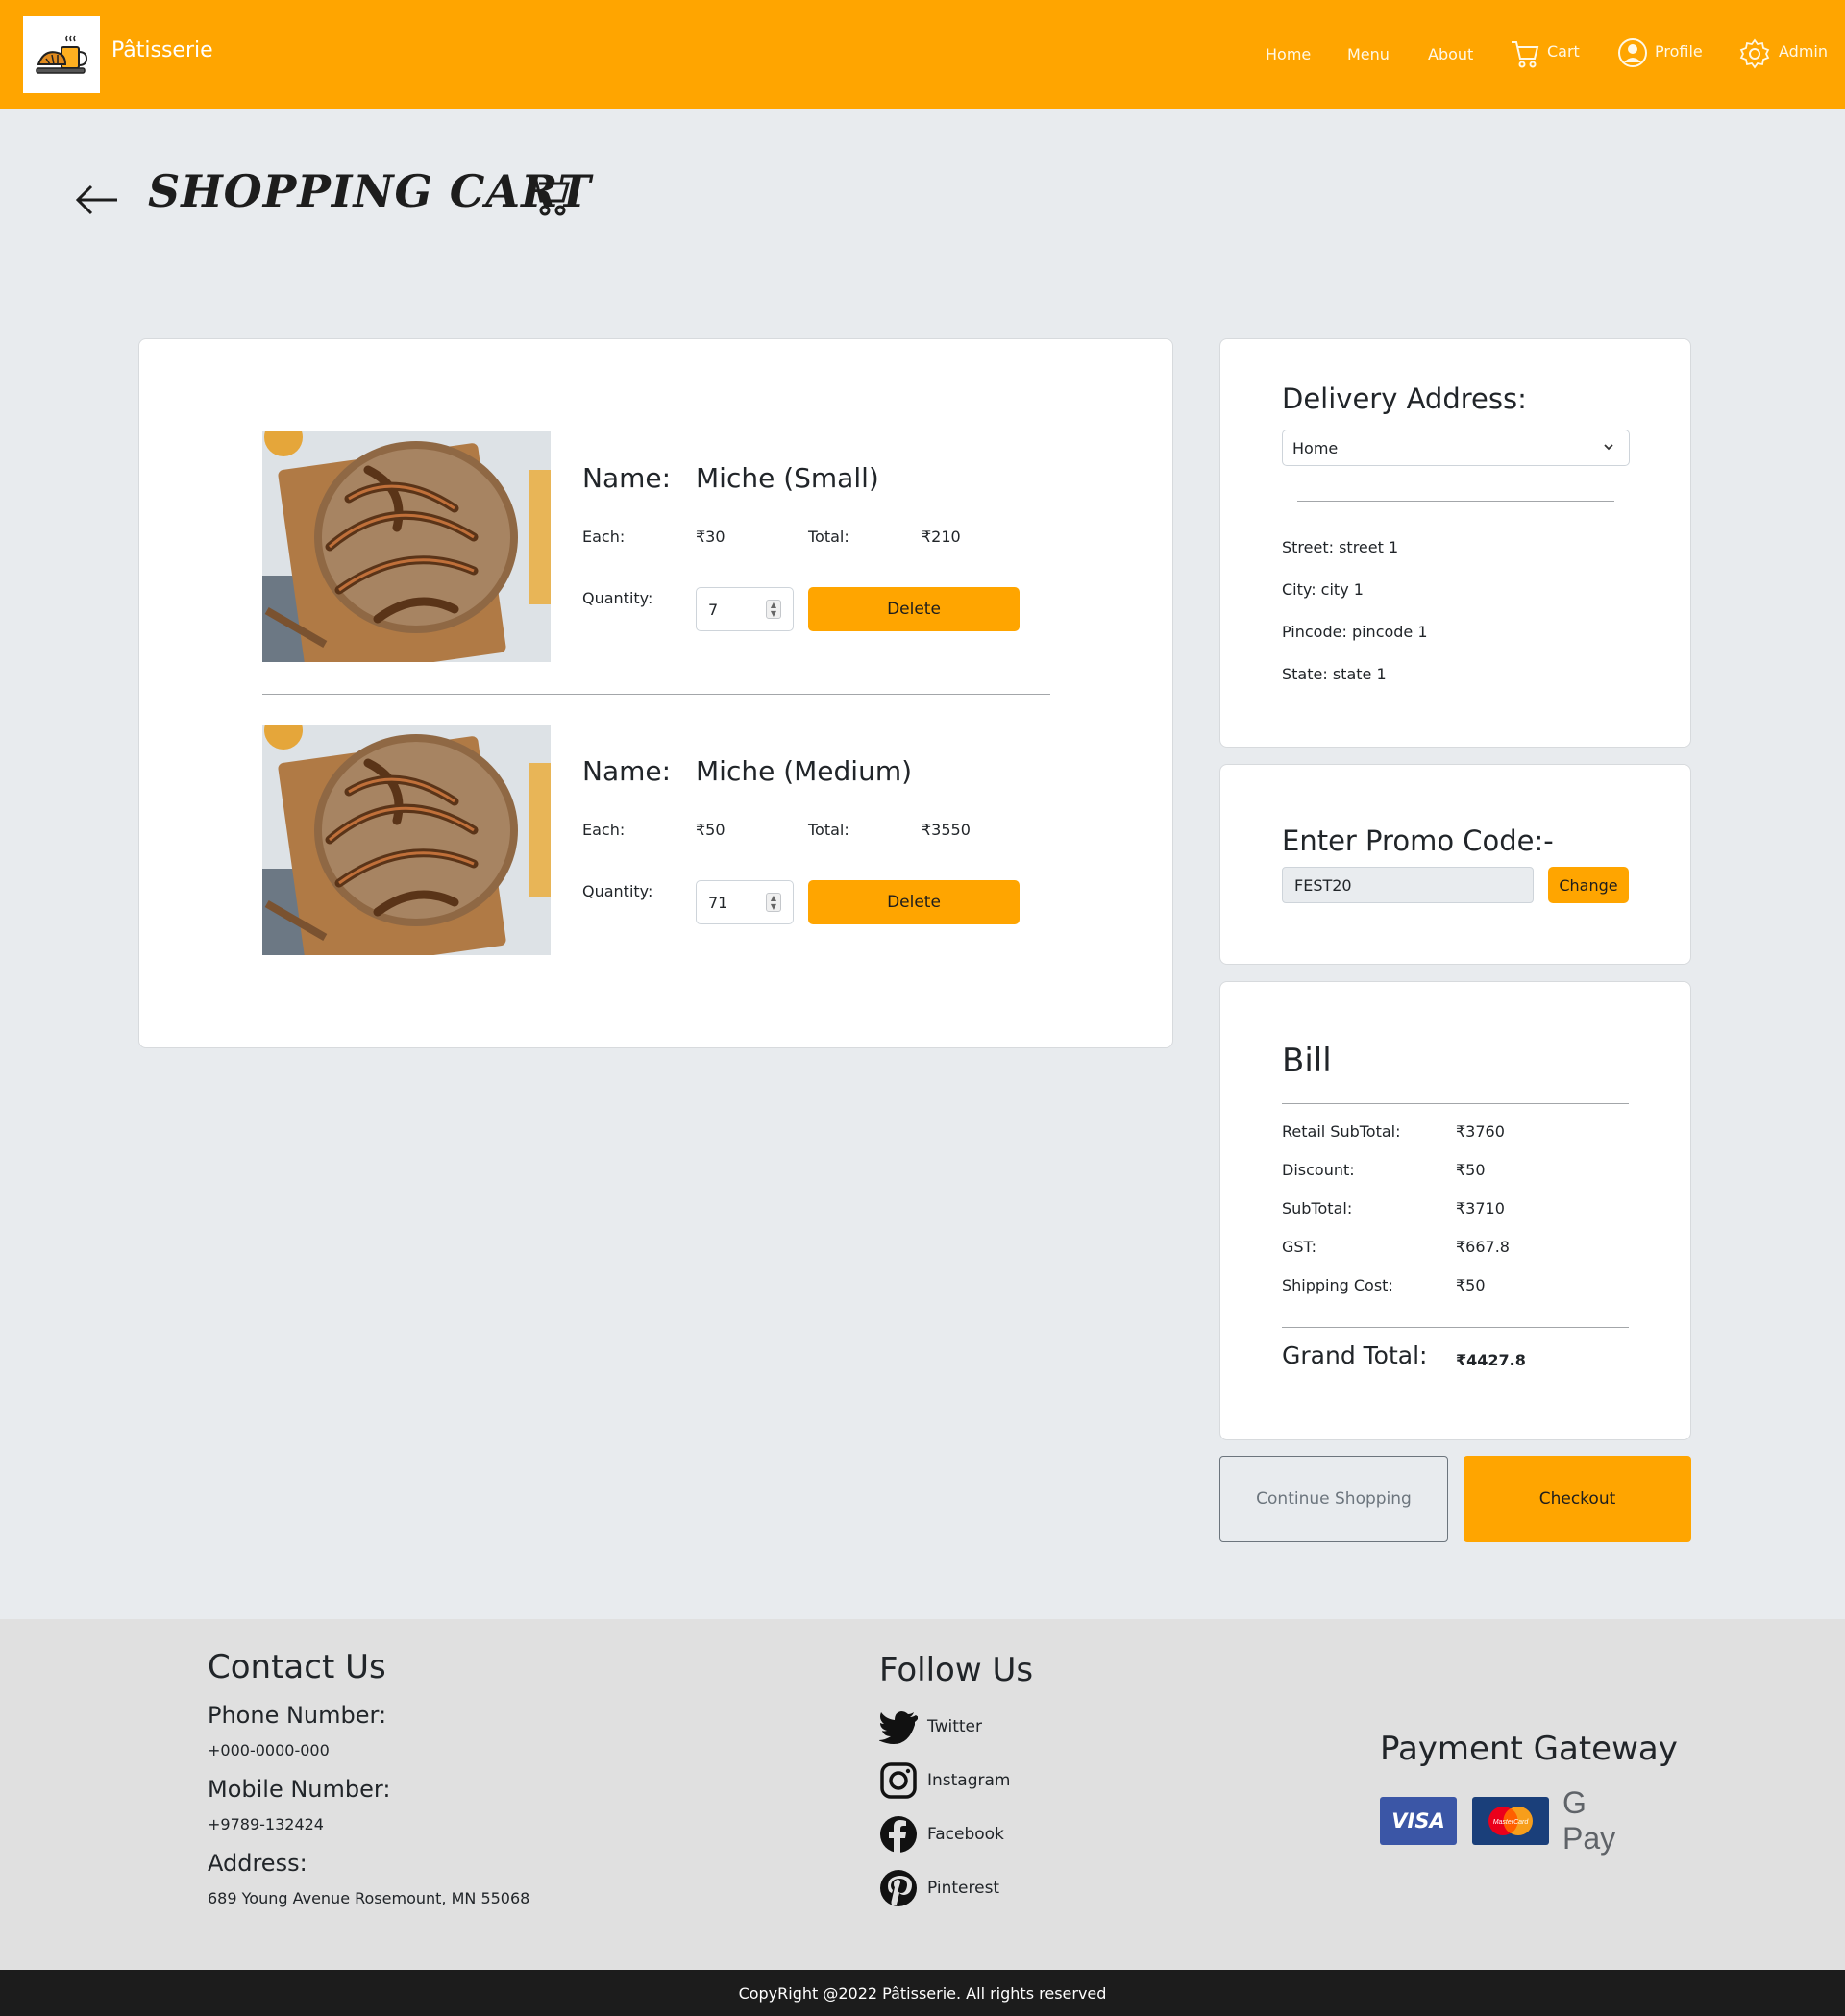  What do you see at coordinates (957, 1670) in the screenshot?
I see `follow-title: Follow Us` at bounding box center [957, 1670].